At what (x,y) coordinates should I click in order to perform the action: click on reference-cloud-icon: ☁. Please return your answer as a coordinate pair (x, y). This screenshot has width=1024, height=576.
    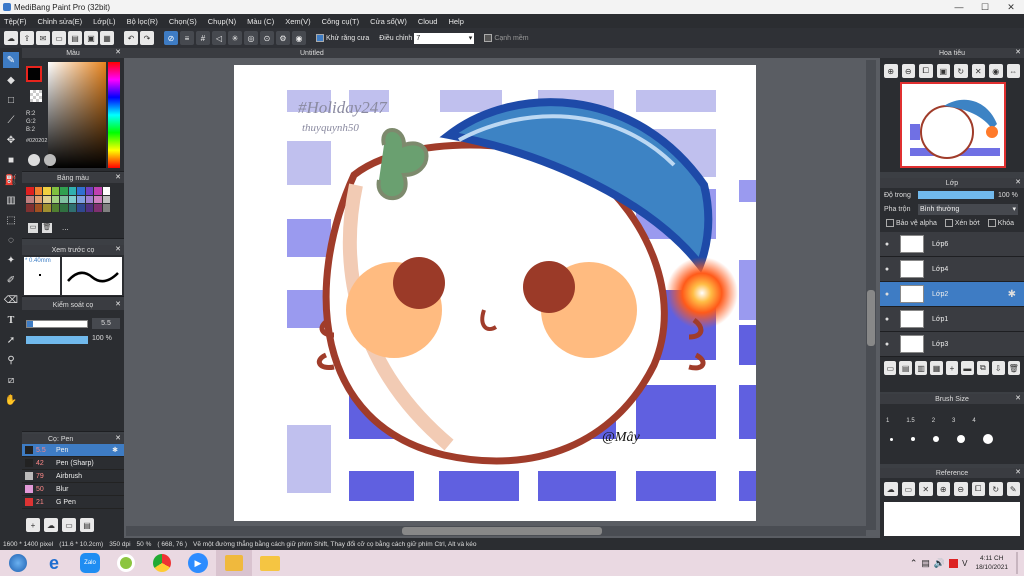
    Looking at the image, I should click on (891, 489).